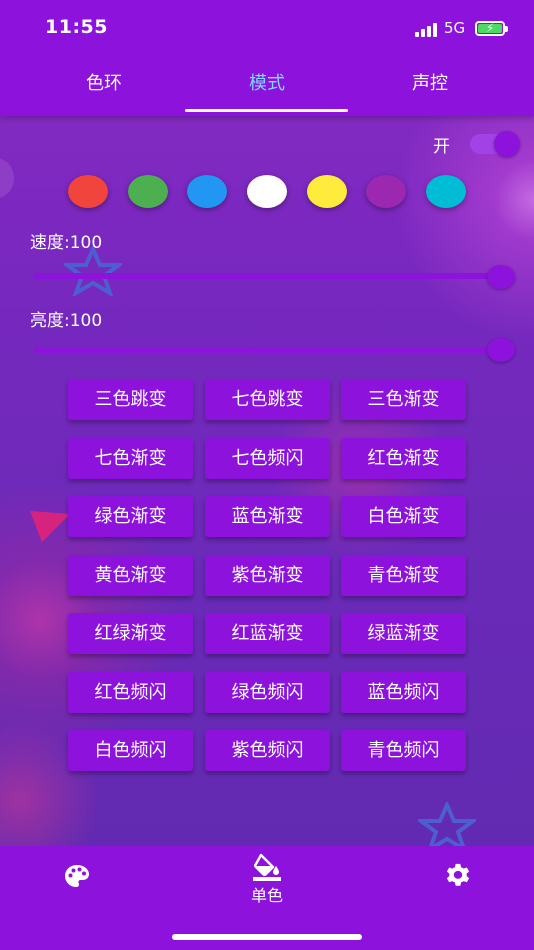 Image resolution: width=534 pixels, height=950 pixels. What do you see at coordinates (130, 399) in the screenshot?
I see `mode-button: 三色跳变` at bounding box center [130, 399].